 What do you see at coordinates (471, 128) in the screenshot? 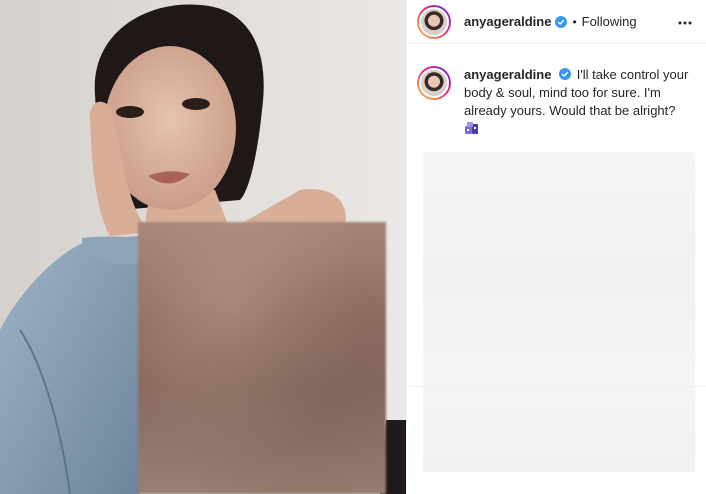
I see `emoji-icon` at bounding box center [471, 128].